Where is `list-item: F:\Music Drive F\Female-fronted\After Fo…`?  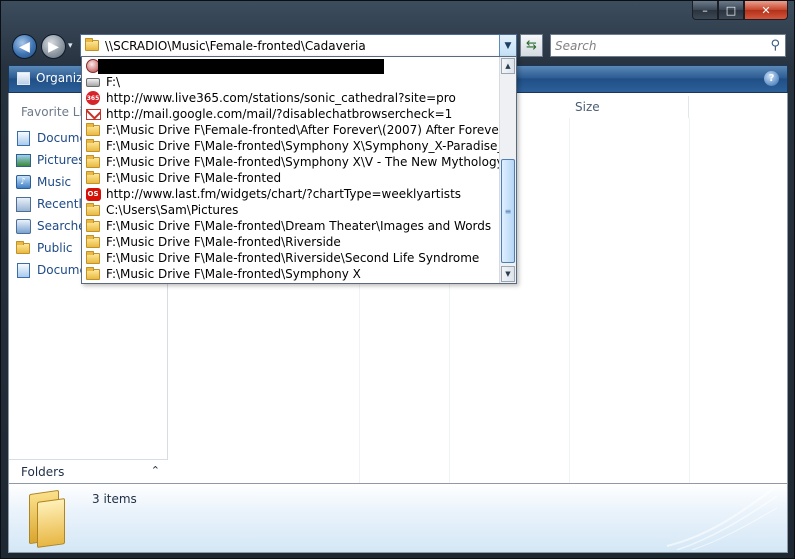 list-item: F:\Music Drive F\Female-fronted\After Fo… is located at coordinates (290, 130).